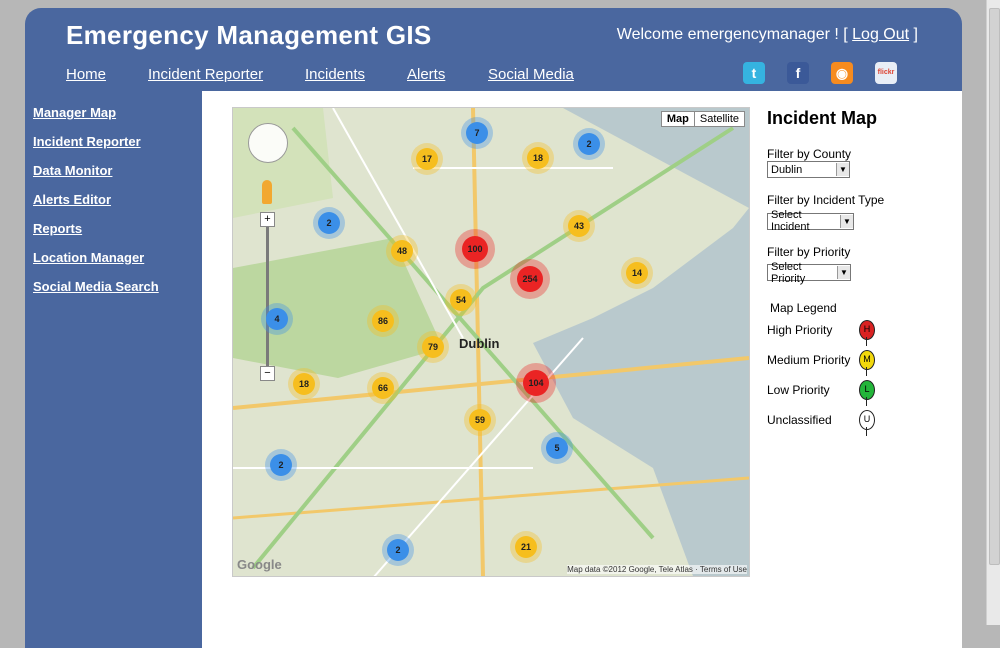 The width and height of the screenshot is (1000, 648). I want to click on google-logo: Google, so click(259, 564).